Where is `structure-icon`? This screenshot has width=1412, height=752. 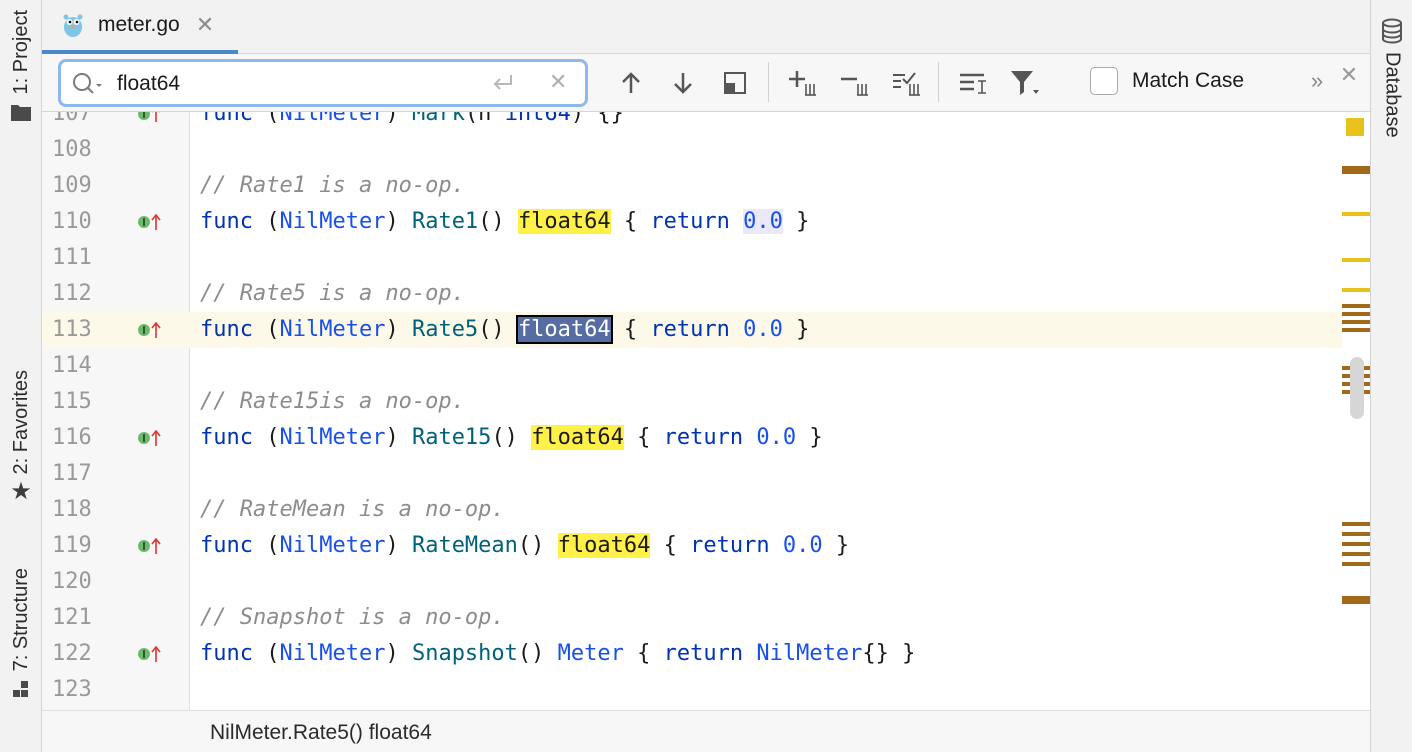
structure-icon is located at coordinates (21, 691).